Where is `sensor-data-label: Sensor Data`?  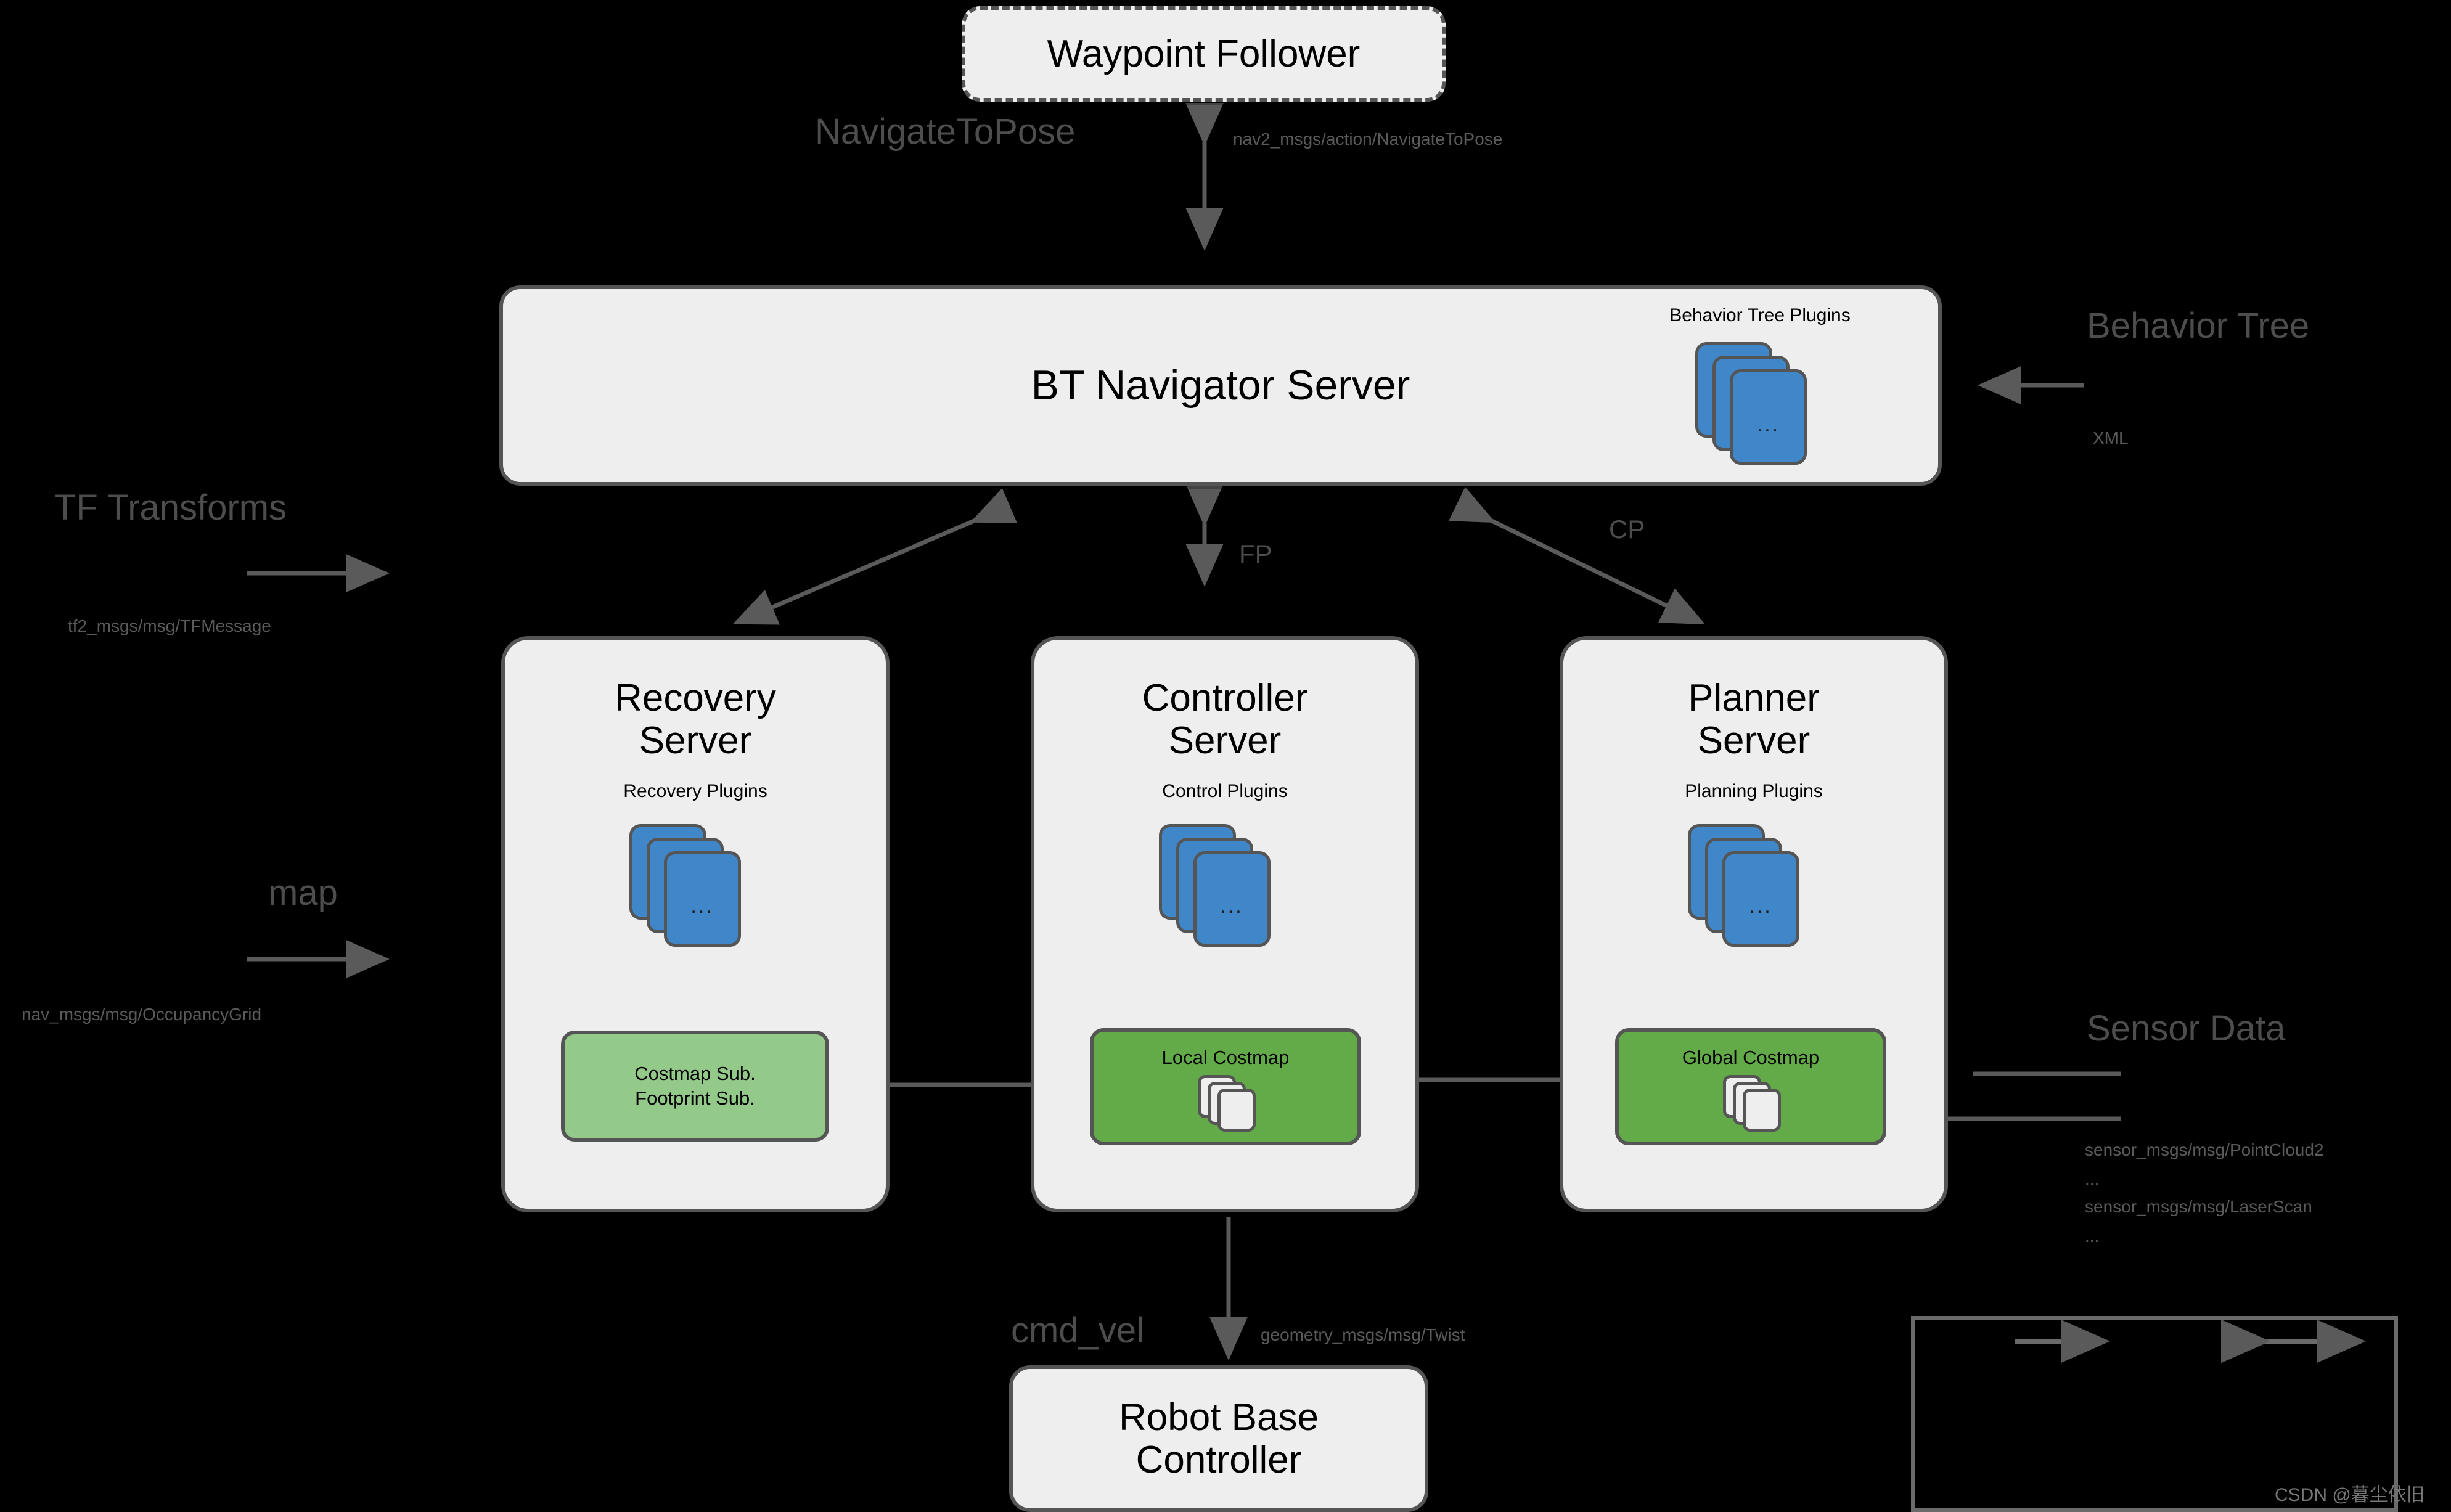 sensor-data-label: Sensor Data is located at coordinates (2186, 1028).